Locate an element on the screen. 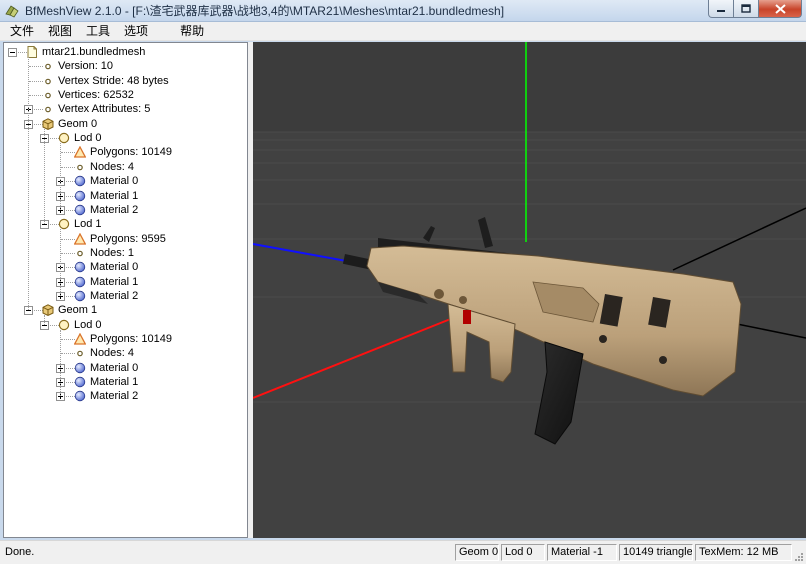 The image size is (806, 564). menu-view: 视图 is located at coordinates (60, 31).